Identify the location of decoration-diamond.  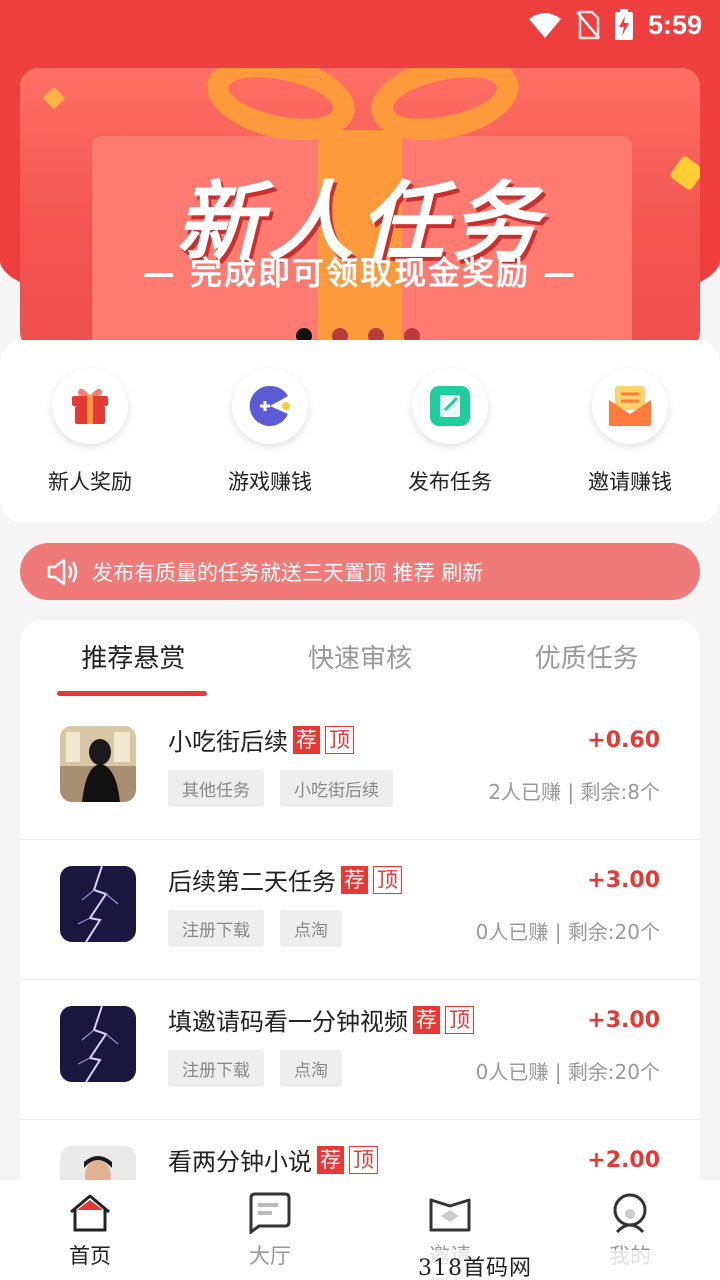
(54, 98).